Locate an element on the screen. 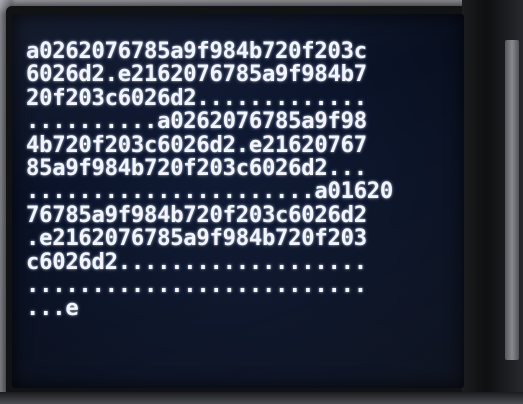 The height and width of the screenshot is (404, 523). lcd-line: ..........a0262076785a9f98 is located at coordinates (196, 121).